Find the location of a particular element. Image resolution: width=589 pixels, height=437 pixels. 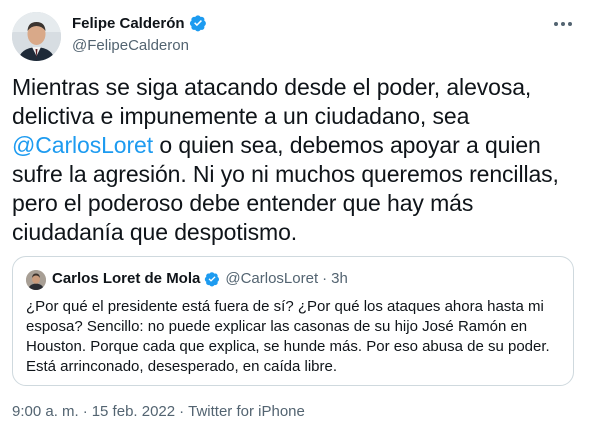

quoted-author-avatar is located at coordinates (36, 280).